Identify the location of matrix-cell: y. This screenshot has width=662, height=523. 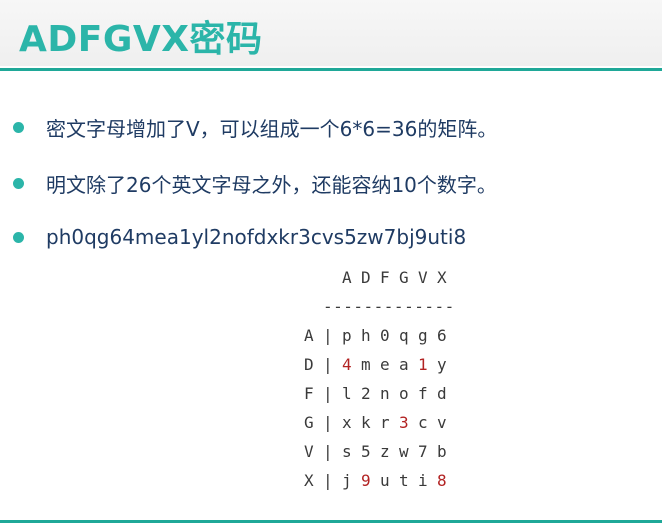
(442, 364).